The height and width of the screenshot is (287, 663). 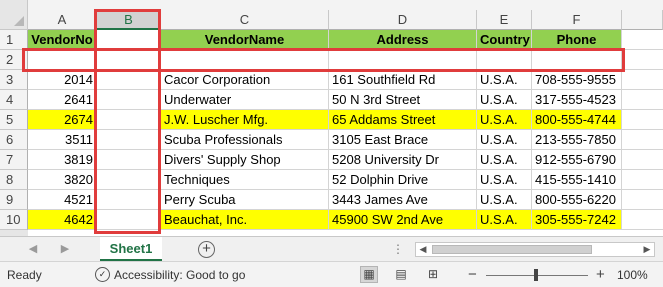 I want to click on zoom-out-icon: −, so click(x=472, y=274).